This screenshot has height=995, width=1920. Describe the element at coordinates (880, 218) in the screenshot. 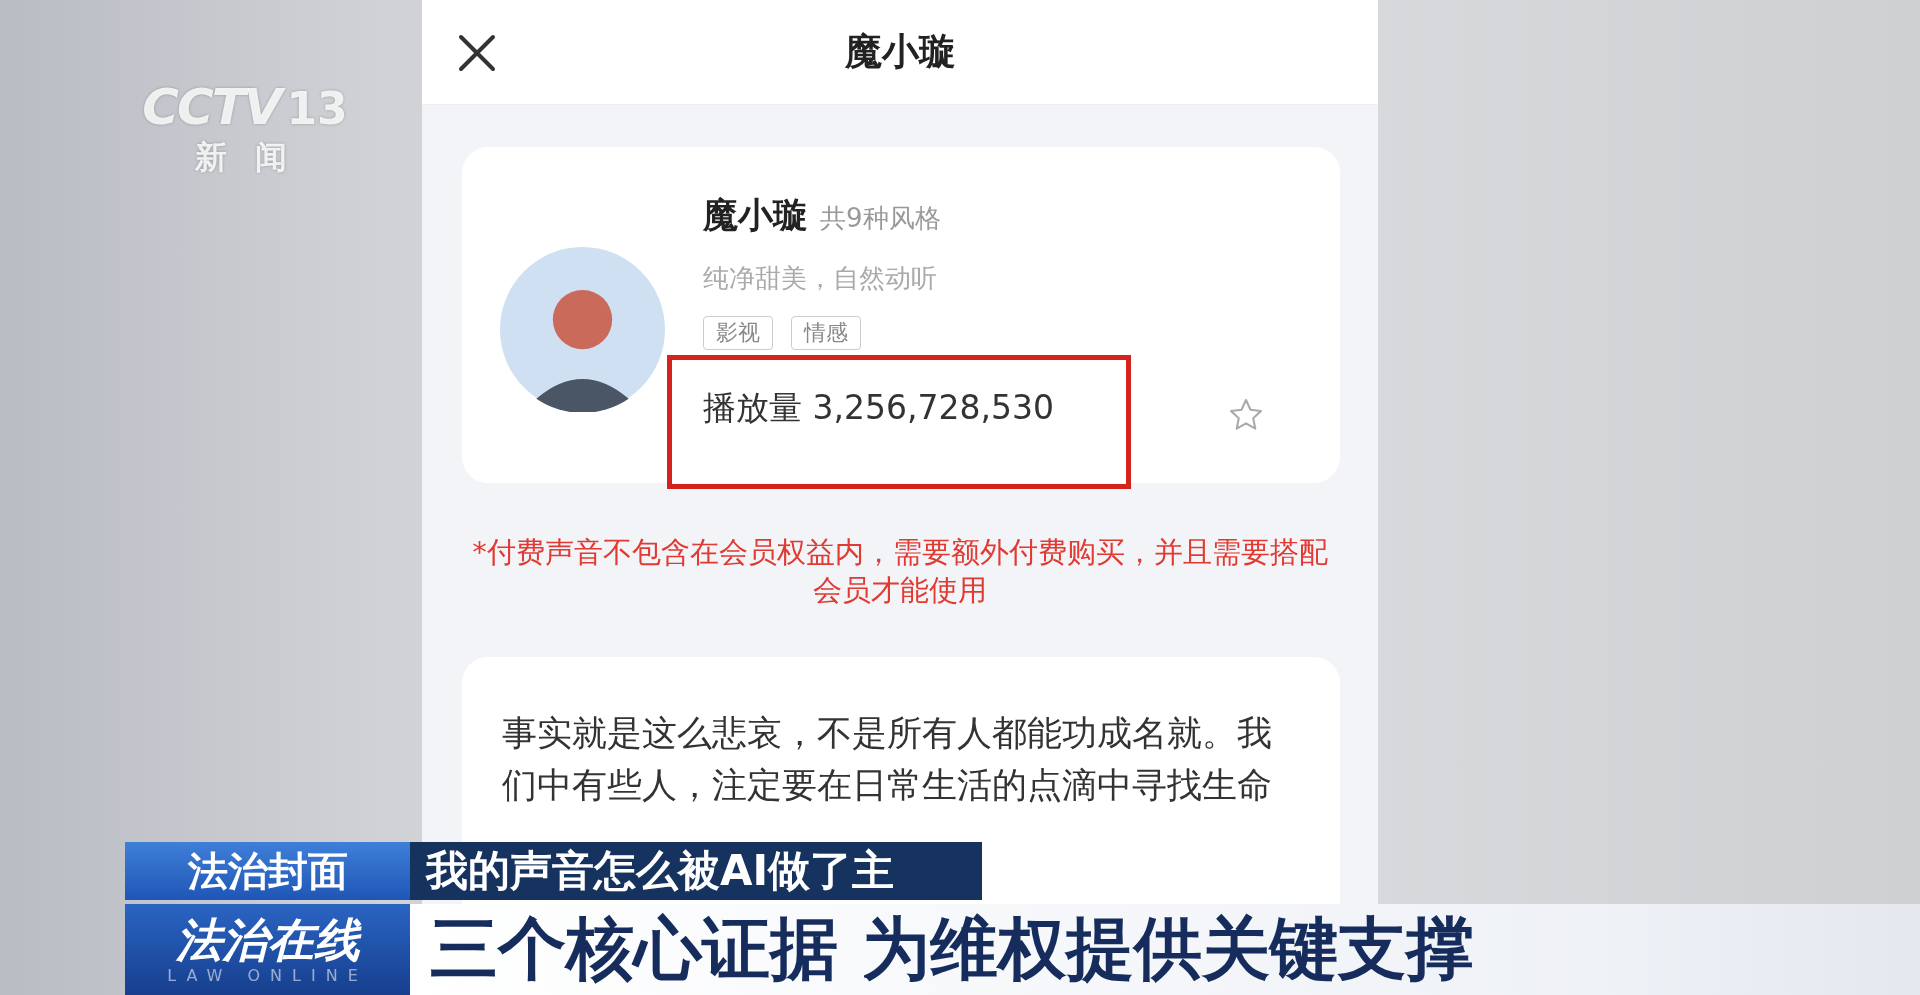

I see `style-count: 共9种风格` at that location.